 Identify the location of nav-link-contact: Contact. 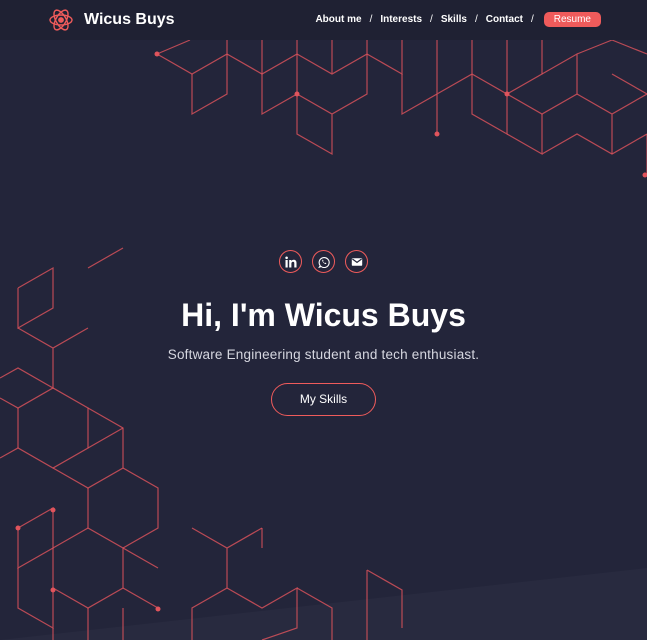
(504, 19).